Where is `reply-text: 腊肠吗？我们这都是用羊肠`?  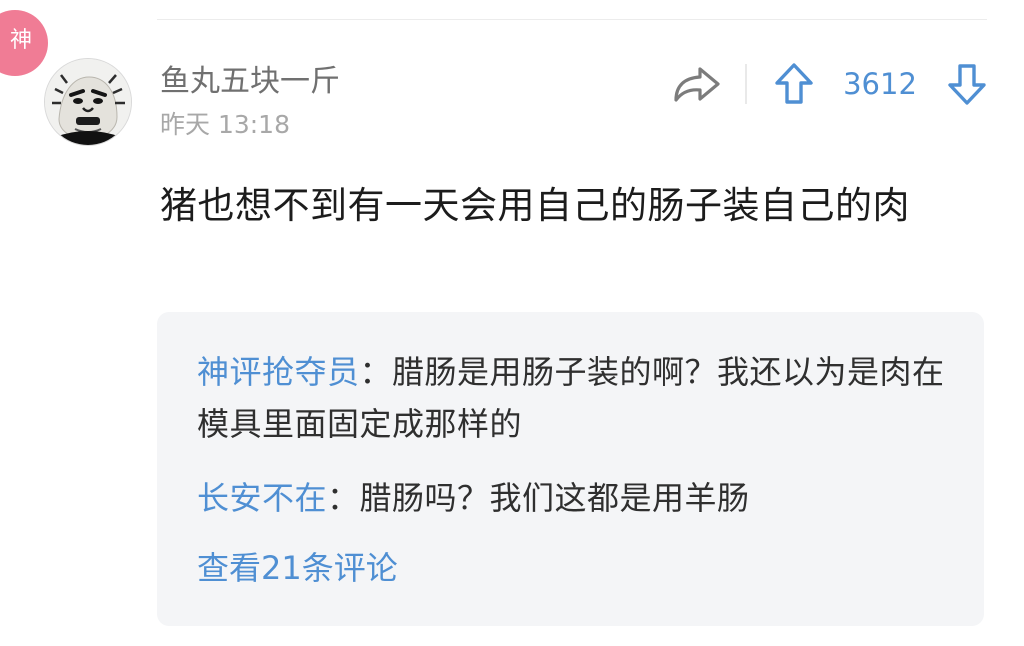
reply-text: 腊肠吗？我们这都是用羊肠 is located at coordinates (554, 498).